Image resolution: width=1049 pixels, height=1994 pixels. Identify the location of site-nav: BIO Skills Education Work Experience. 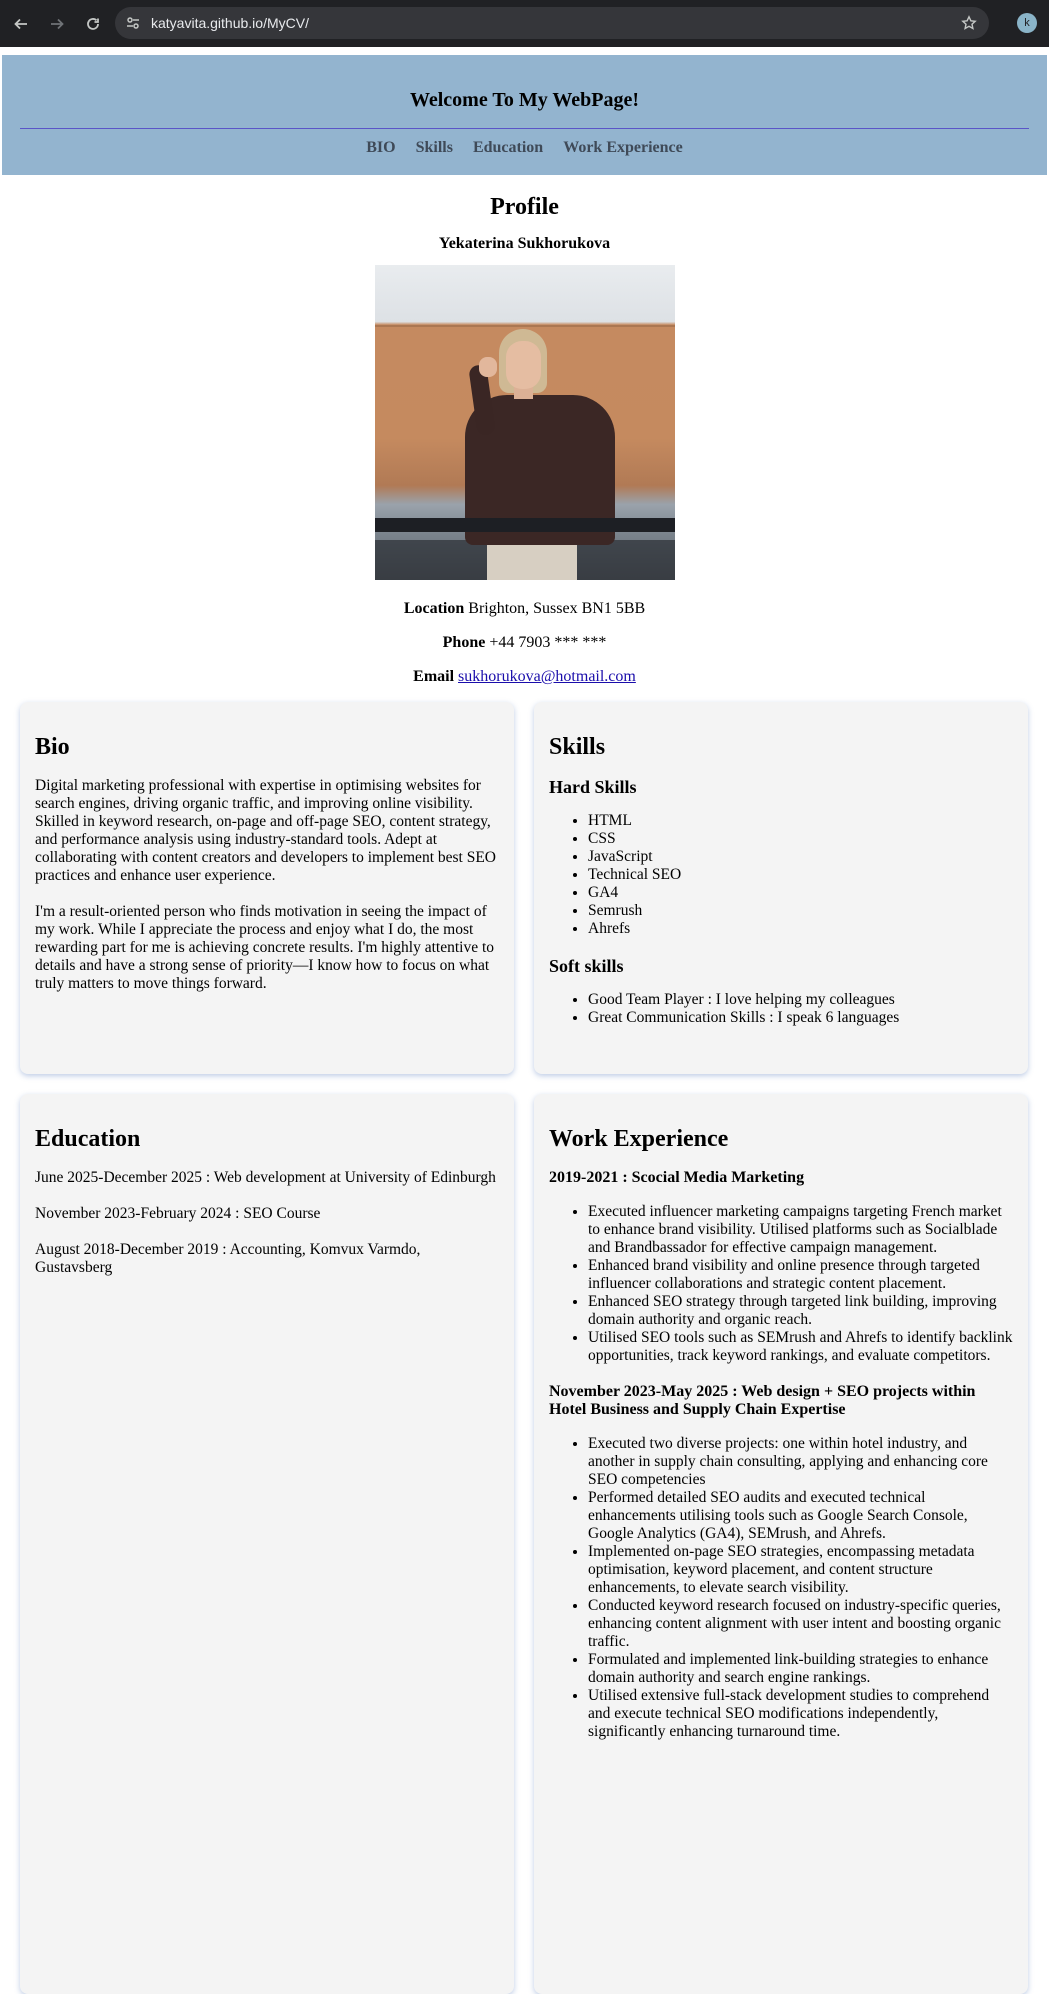
(524, 148).